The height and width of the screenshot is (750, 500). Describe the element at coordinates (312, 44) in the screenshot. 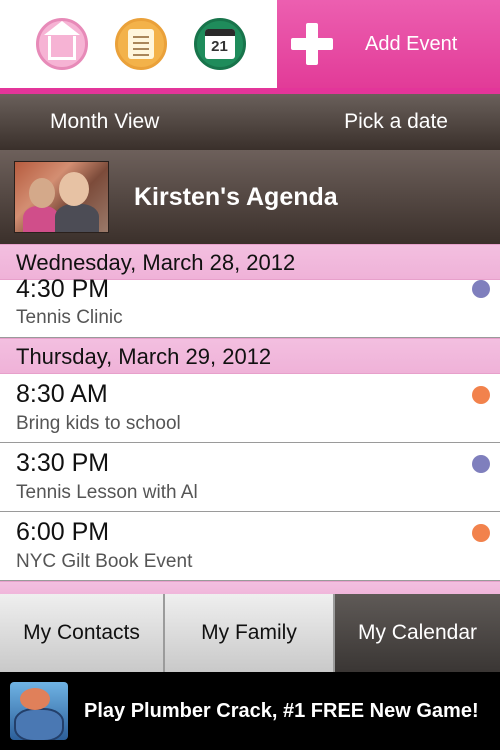

I see `plus-icon` at that location.